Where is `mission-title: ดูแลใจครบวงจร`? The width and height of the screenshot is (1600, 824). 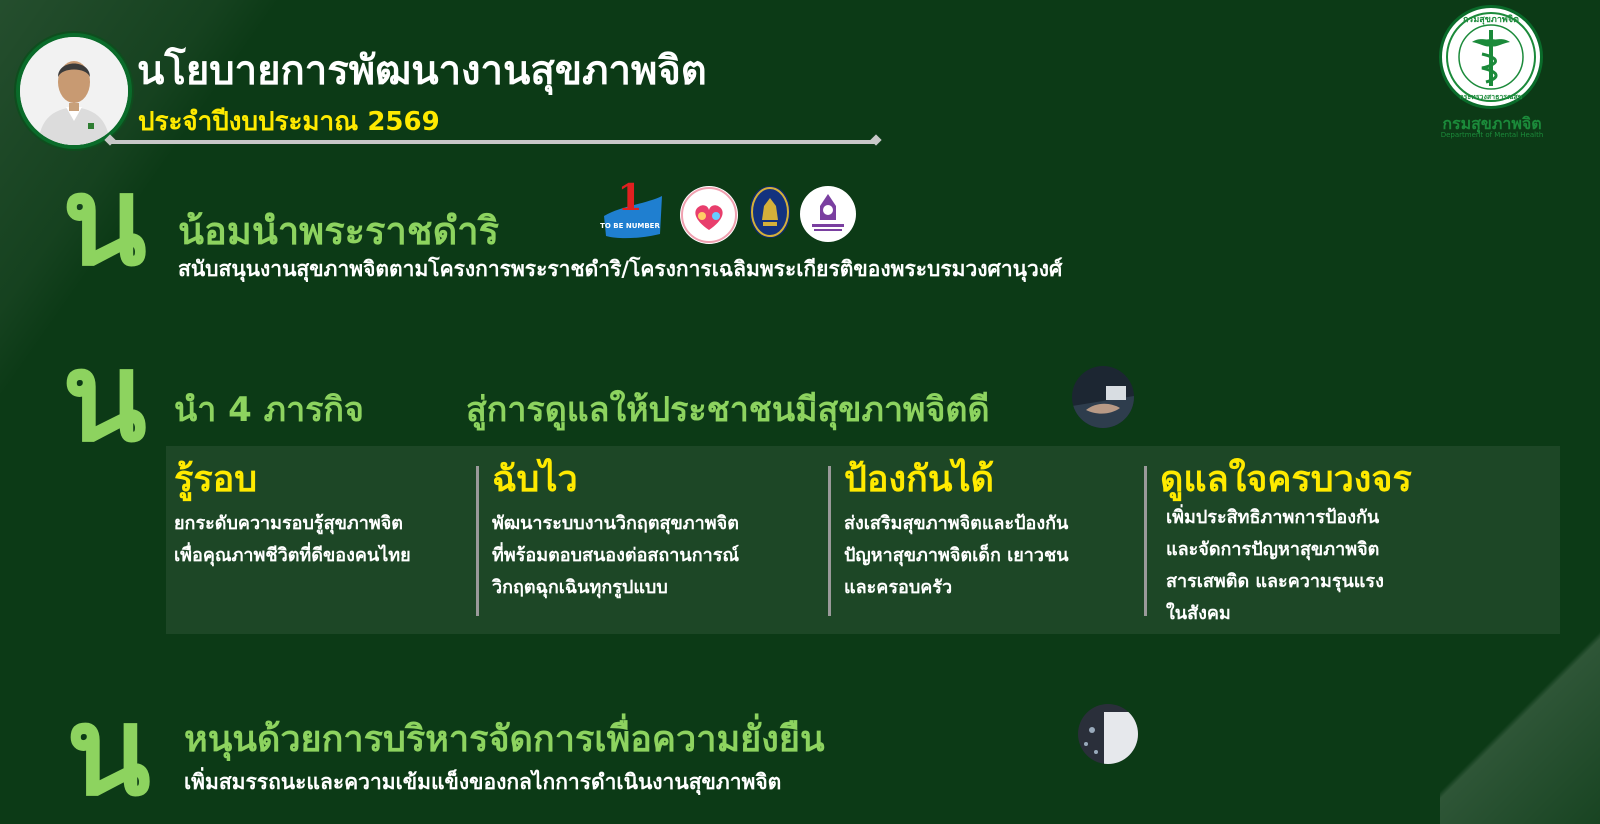
mission-title: ดูแลใจครบวงจร is located at coordinates (1286, 479).